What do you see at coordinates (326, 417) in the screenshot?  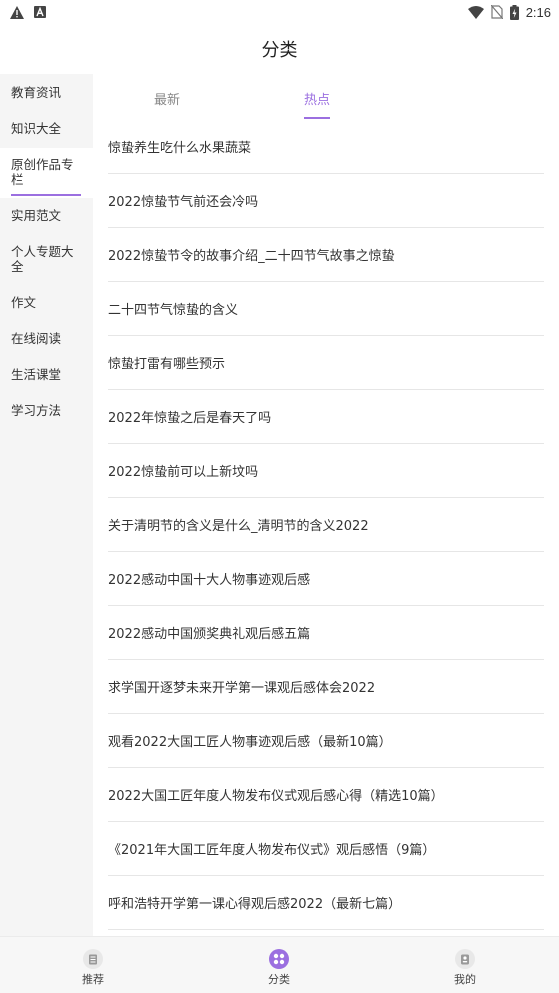 I see `list-item: 2022年惊蛰之后是春天了吗` at bounding box center [326, 417].